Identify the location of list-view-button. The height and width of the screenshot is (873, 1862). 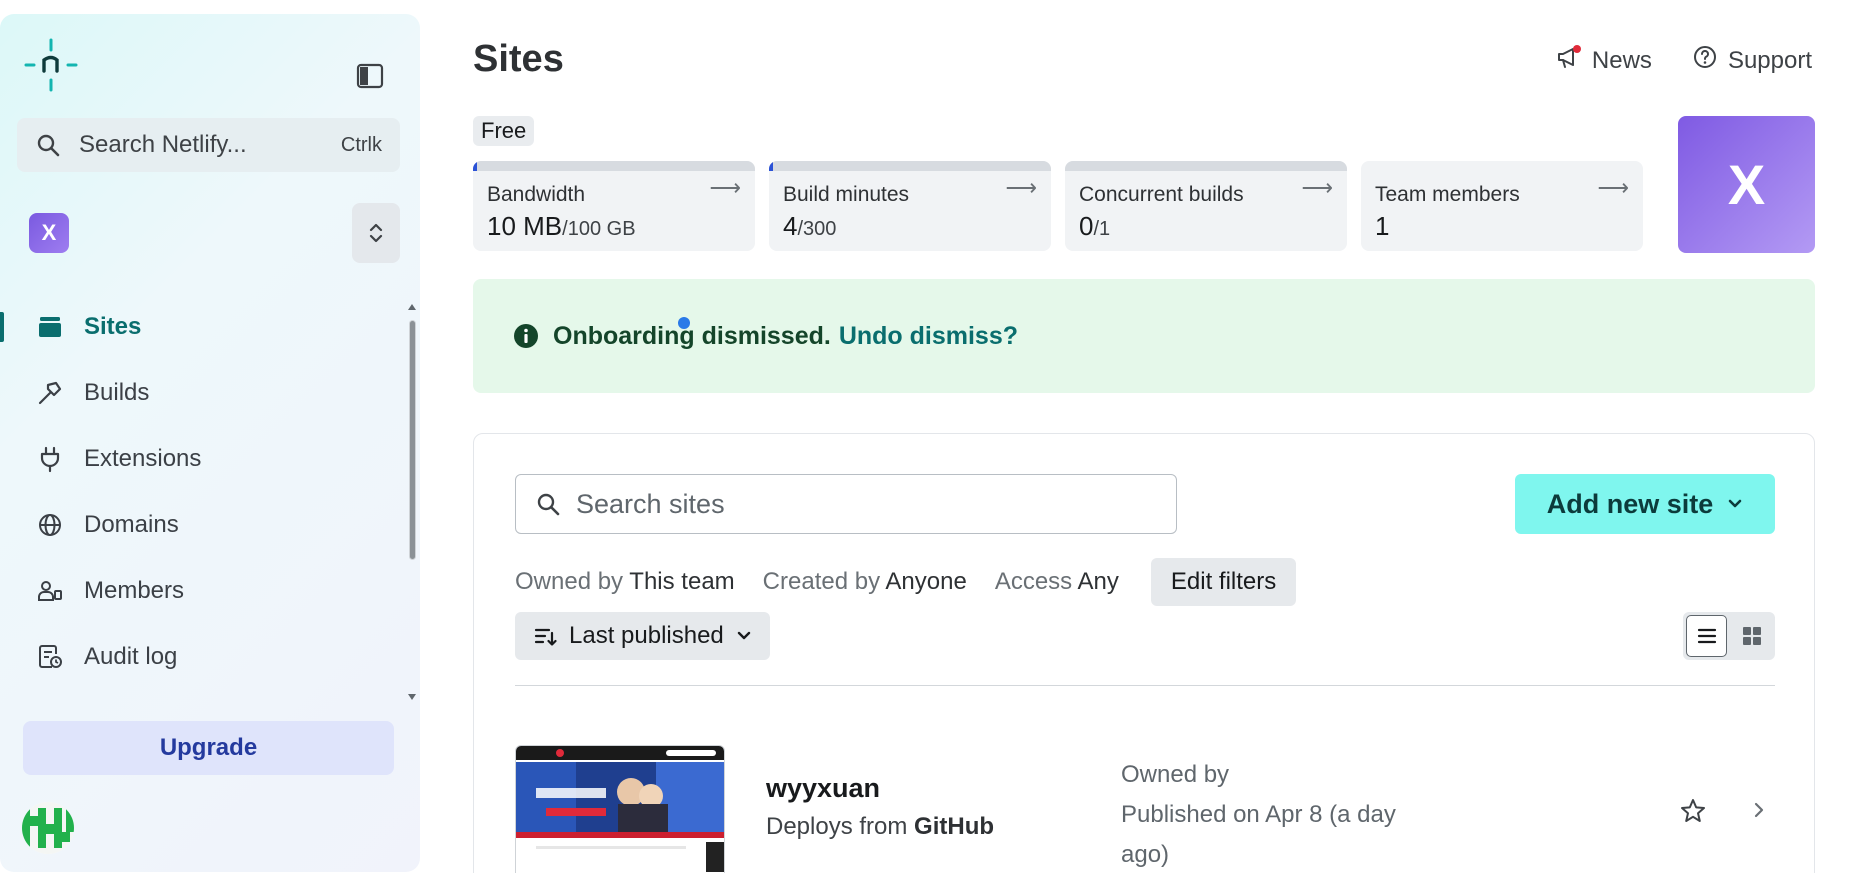
(1707, 636).